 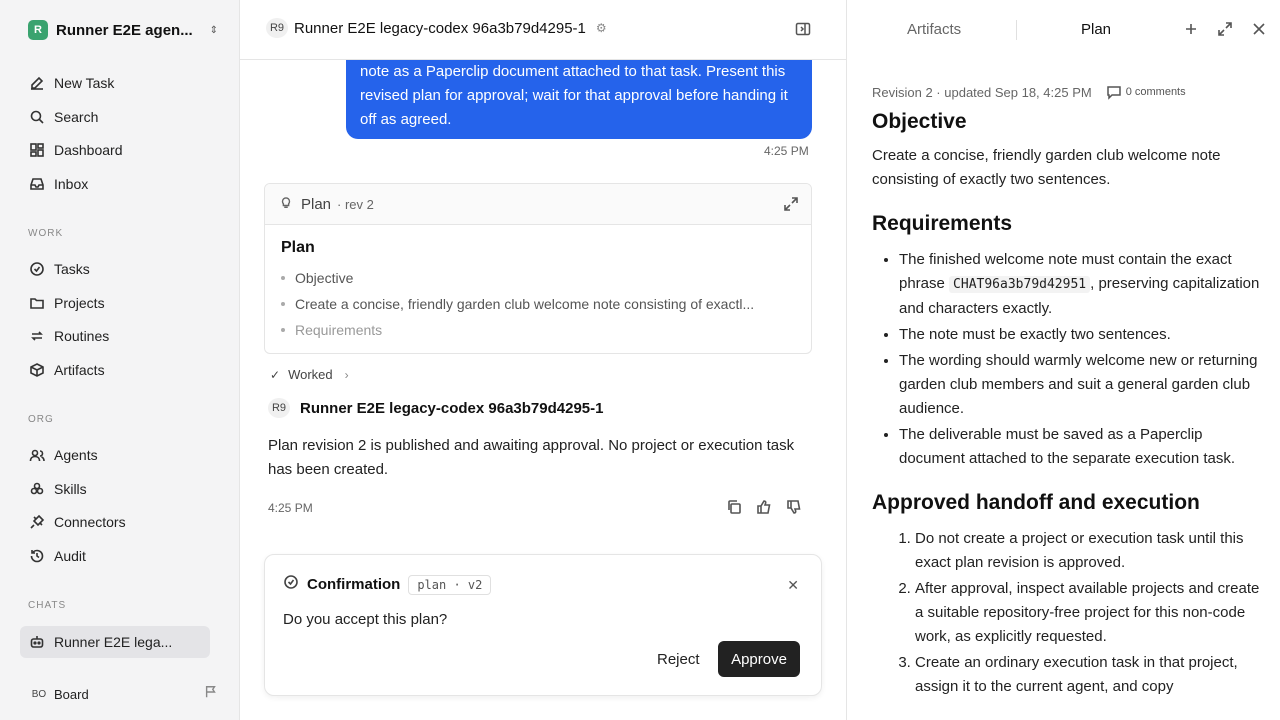 What do you see at coordinates (538, 204) in the screenshot?
I see `plan-card-header: Plan · rev 2` at bounding box center [538, 204].